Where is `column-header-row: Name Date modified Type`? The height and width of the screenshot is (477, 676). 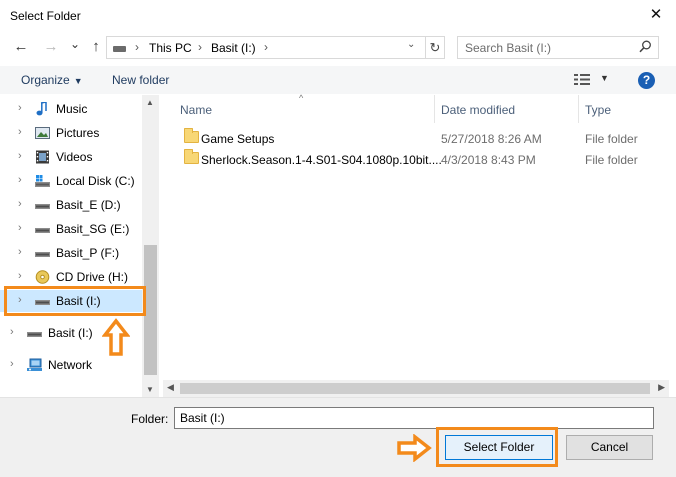 column-header-row: Name Date modified Type is located at coordinates (422, 109).